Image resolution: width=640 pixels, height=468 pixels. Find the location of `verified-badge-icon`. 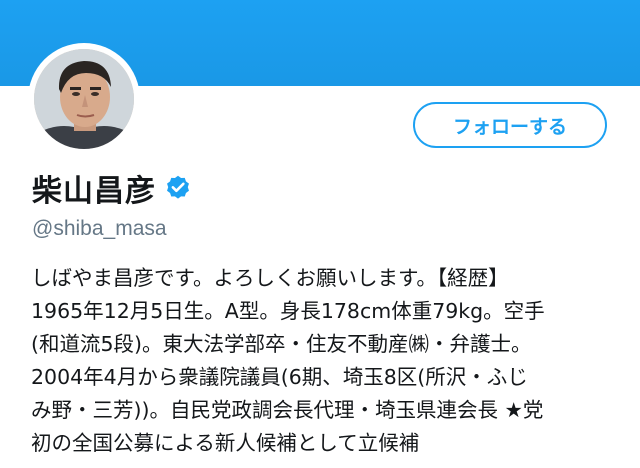

verified-badge-icon is located at coordinates (178, 188).